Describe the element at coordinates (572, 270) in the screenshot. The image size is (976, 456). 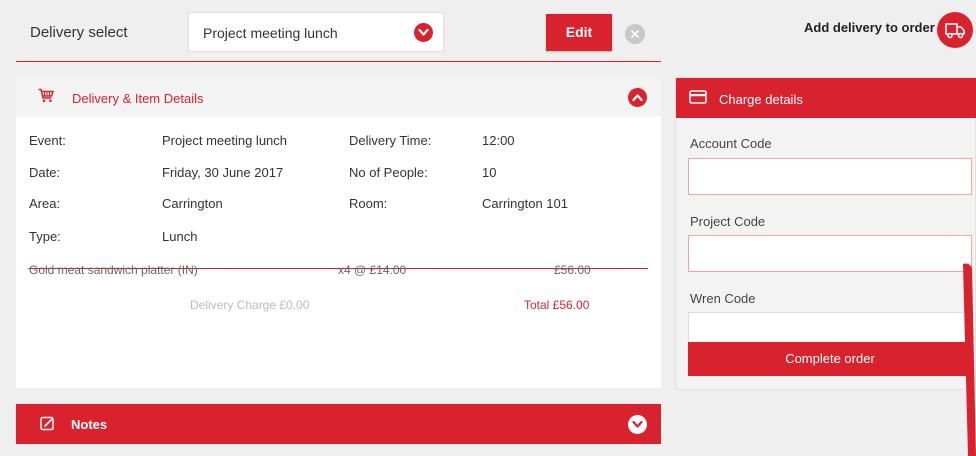
I see `item-price: £56.00` at that location.